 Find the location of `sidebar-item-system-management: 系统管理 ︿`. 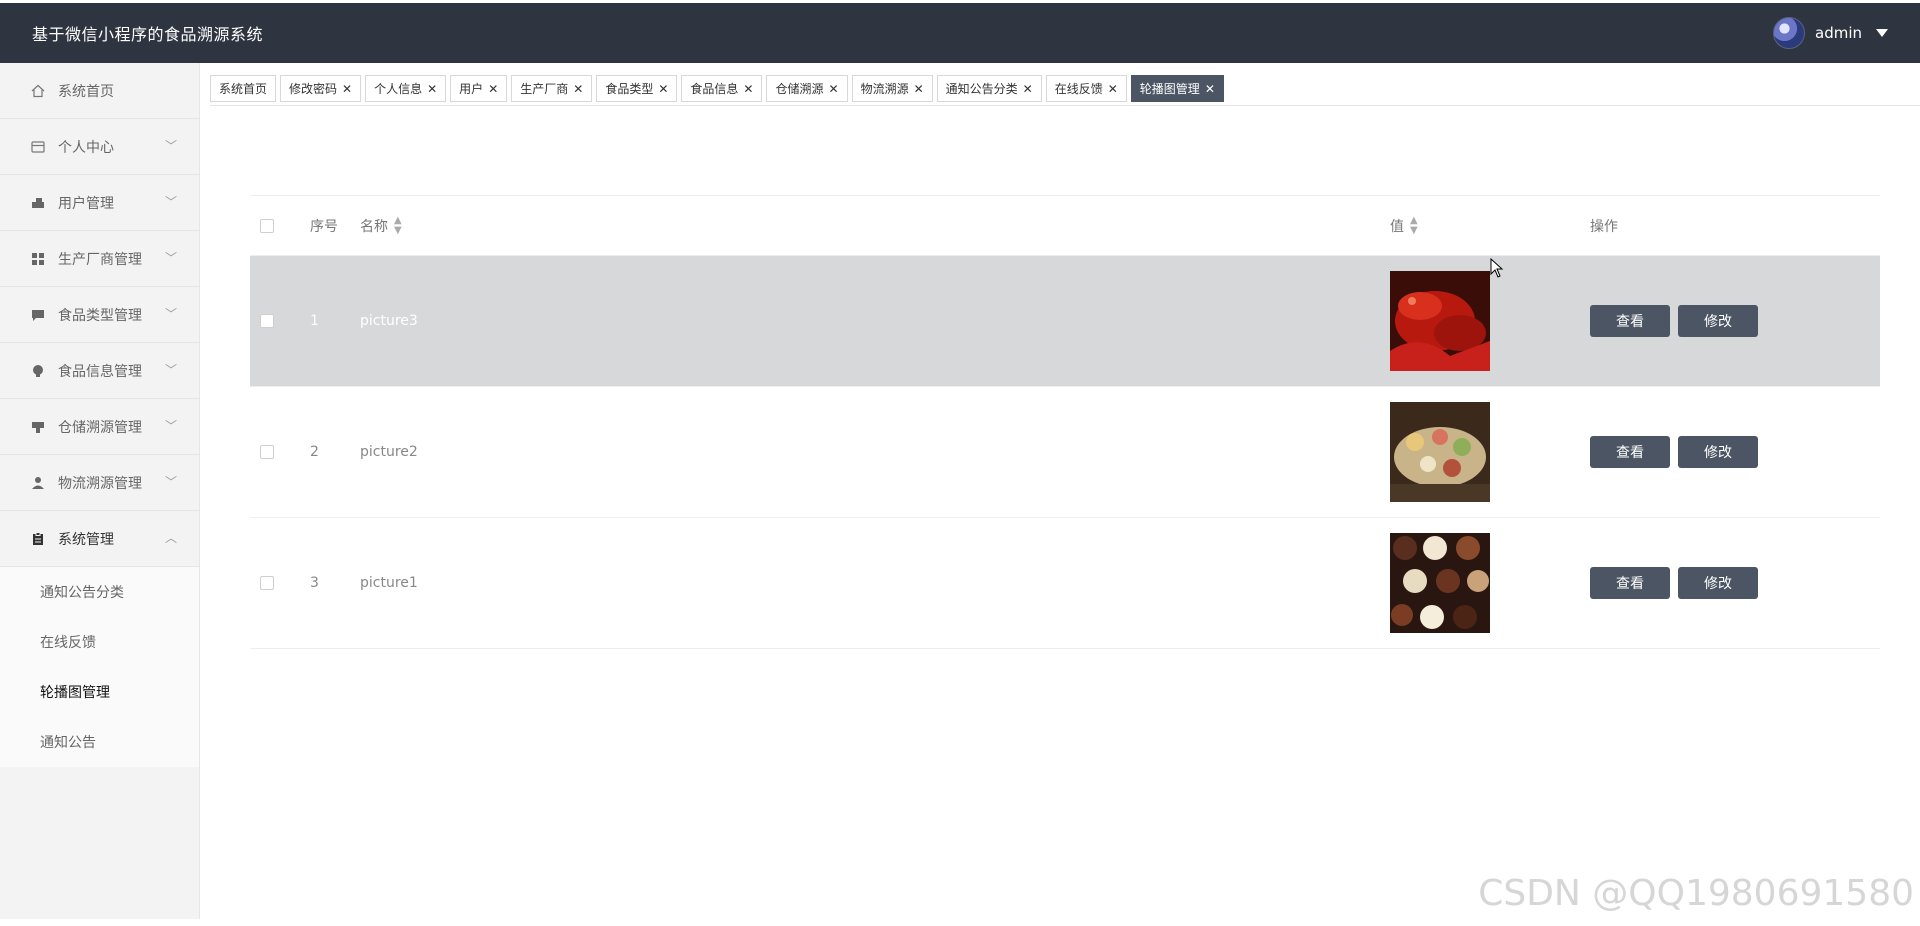

sidebar-item-system-management: 系统管理 ︿ is located at coordinates (99, 539).